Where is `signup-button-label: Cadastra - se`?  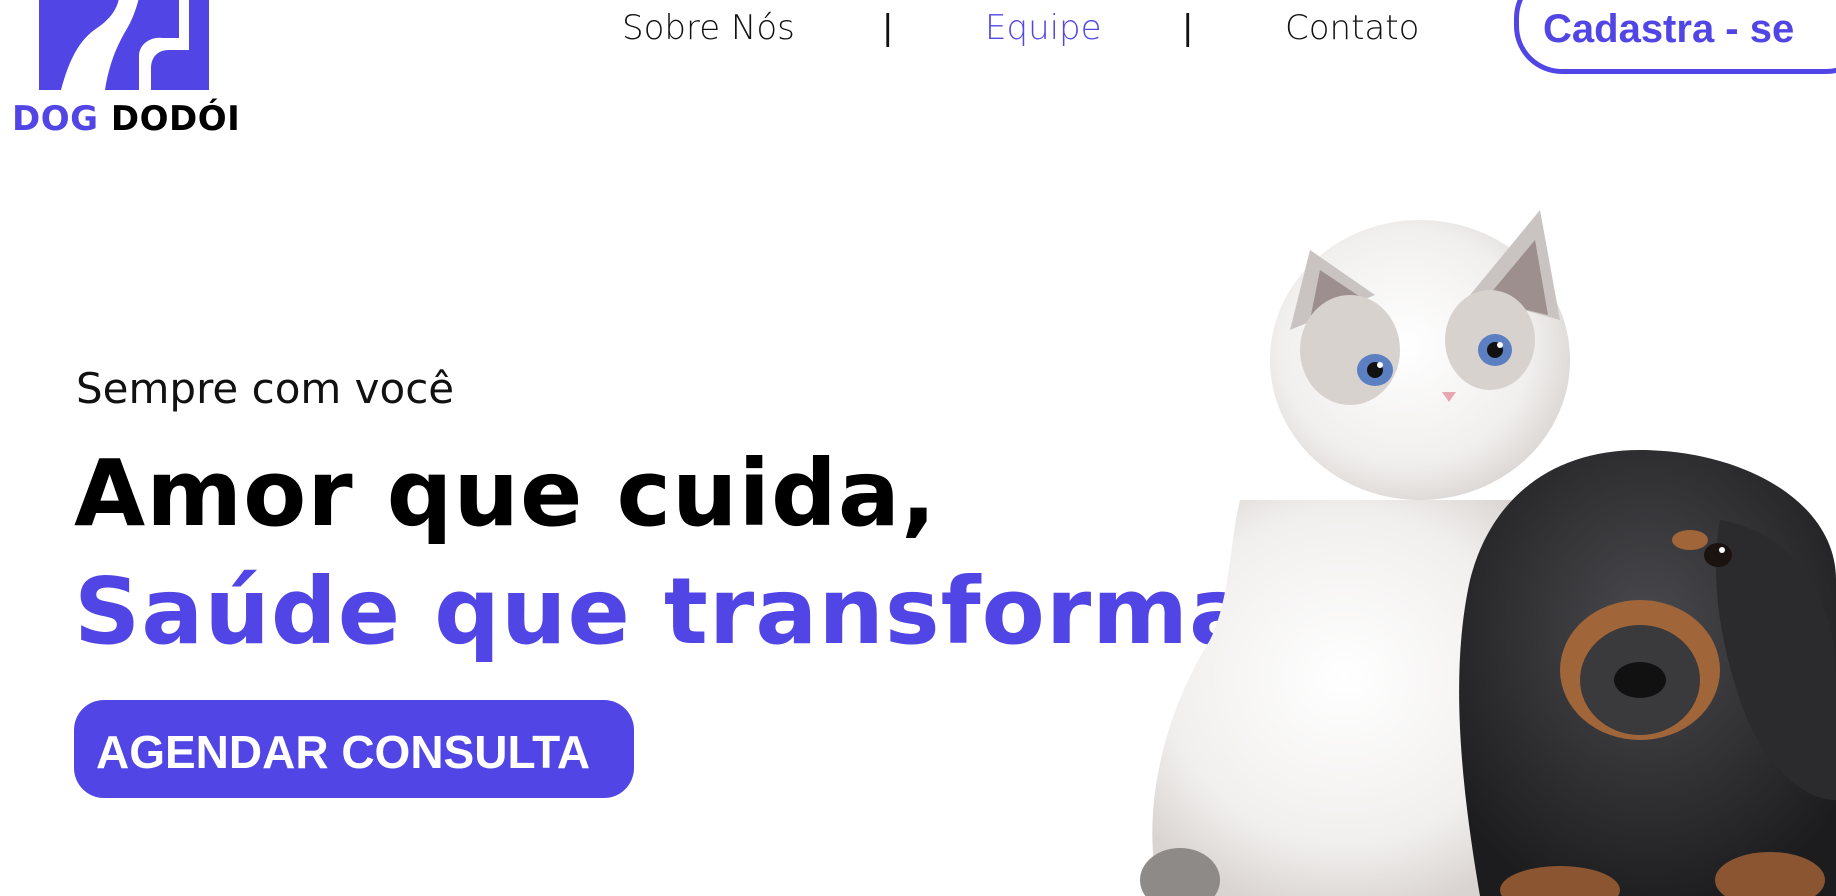 signup-button-label: Cadastra - se is located at coordinates (1669, 29).